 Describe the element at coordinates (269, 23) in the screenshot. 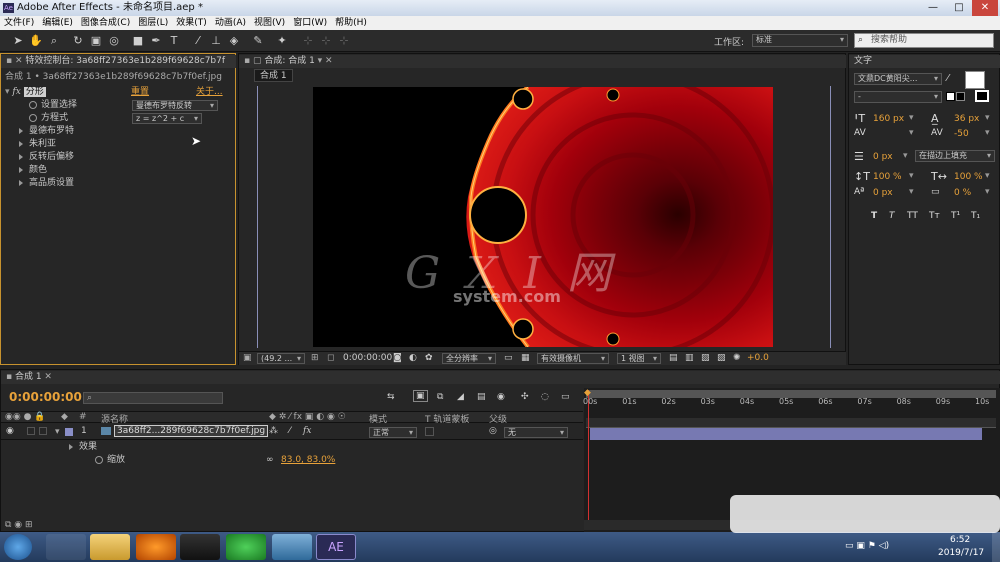

I see `menu-view: 视图(V)` at that location.